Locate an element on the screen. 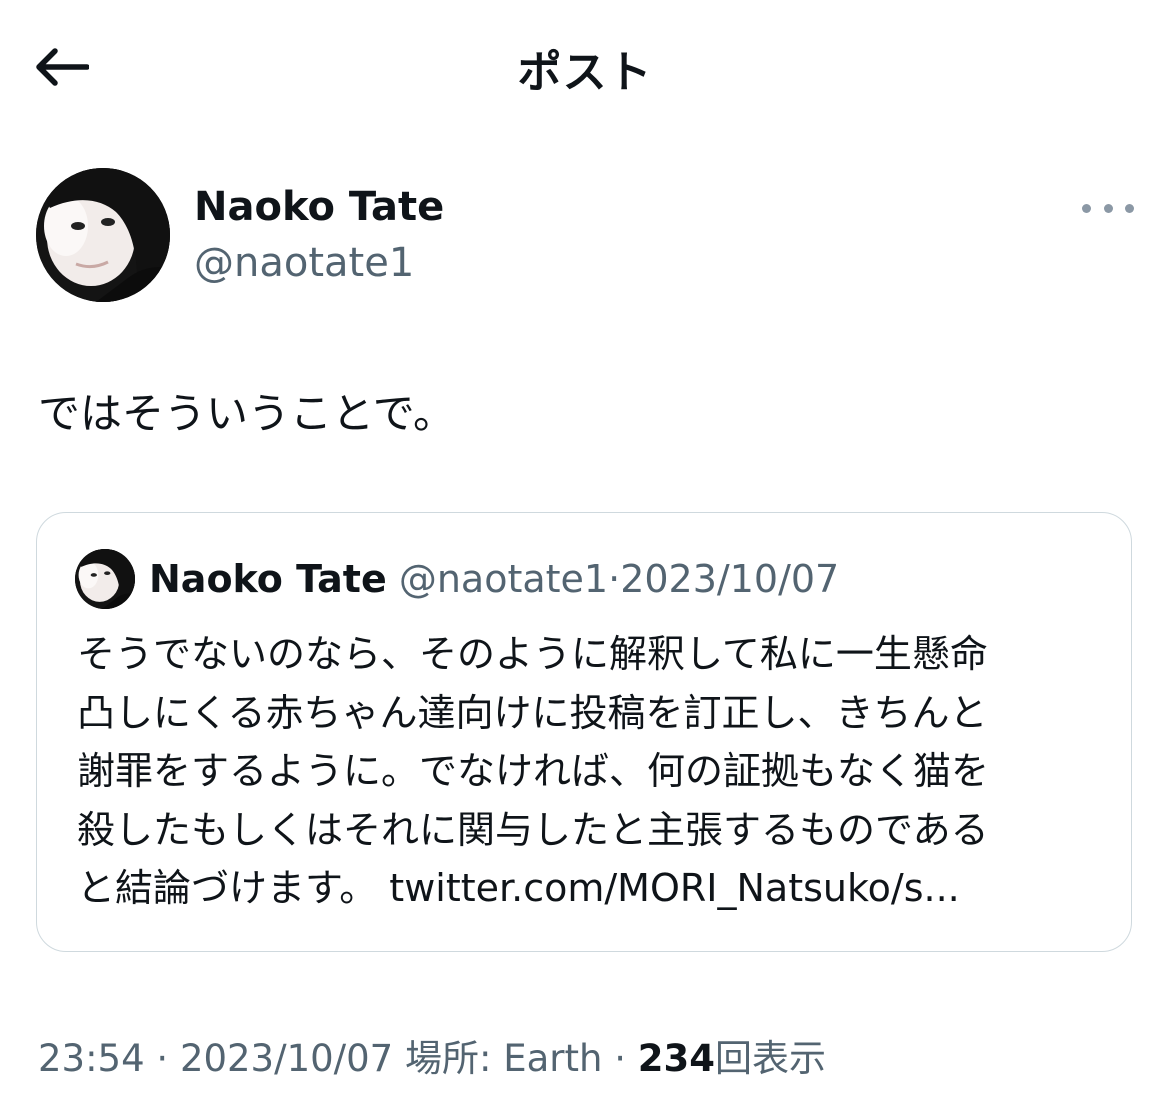 This screenshot has width=1170, height=1102. quoted-text-line: 凸しにくる赤ちゃん達向けに投稿を訂正し、きちんと is located at coordinates (532, 712).